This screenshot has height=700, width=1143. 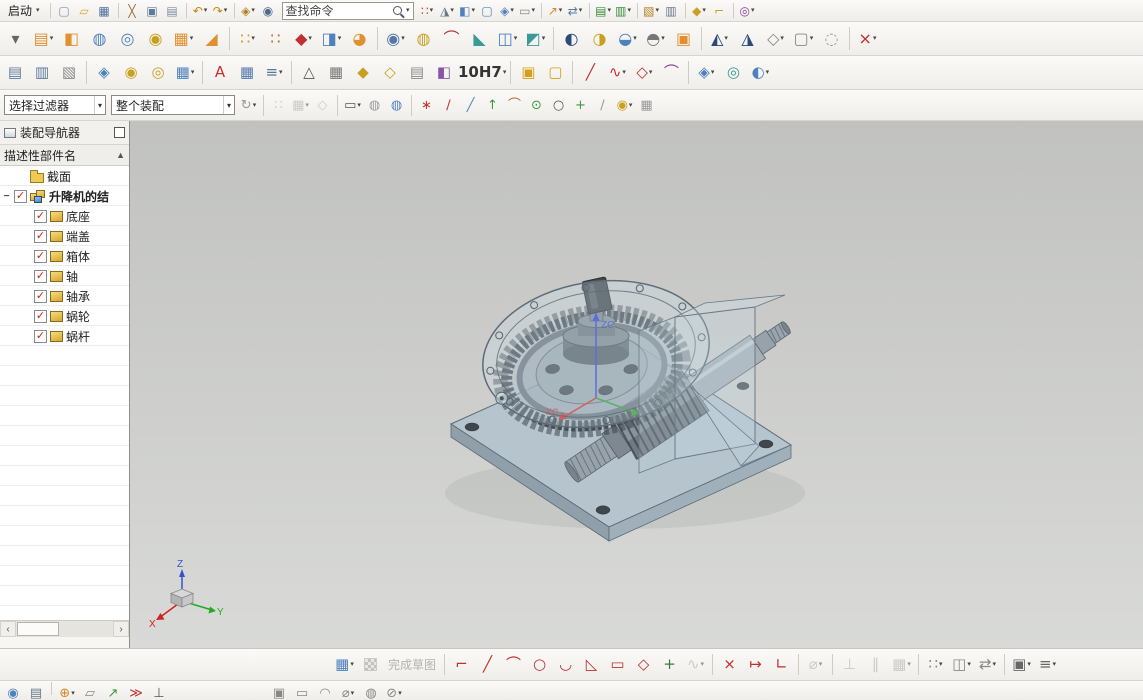 What do you see at coordinates (344, 664) in the screenshot?
I see `sketch-tools-icon: ▦ ▾` at bounding box center [344, 664].